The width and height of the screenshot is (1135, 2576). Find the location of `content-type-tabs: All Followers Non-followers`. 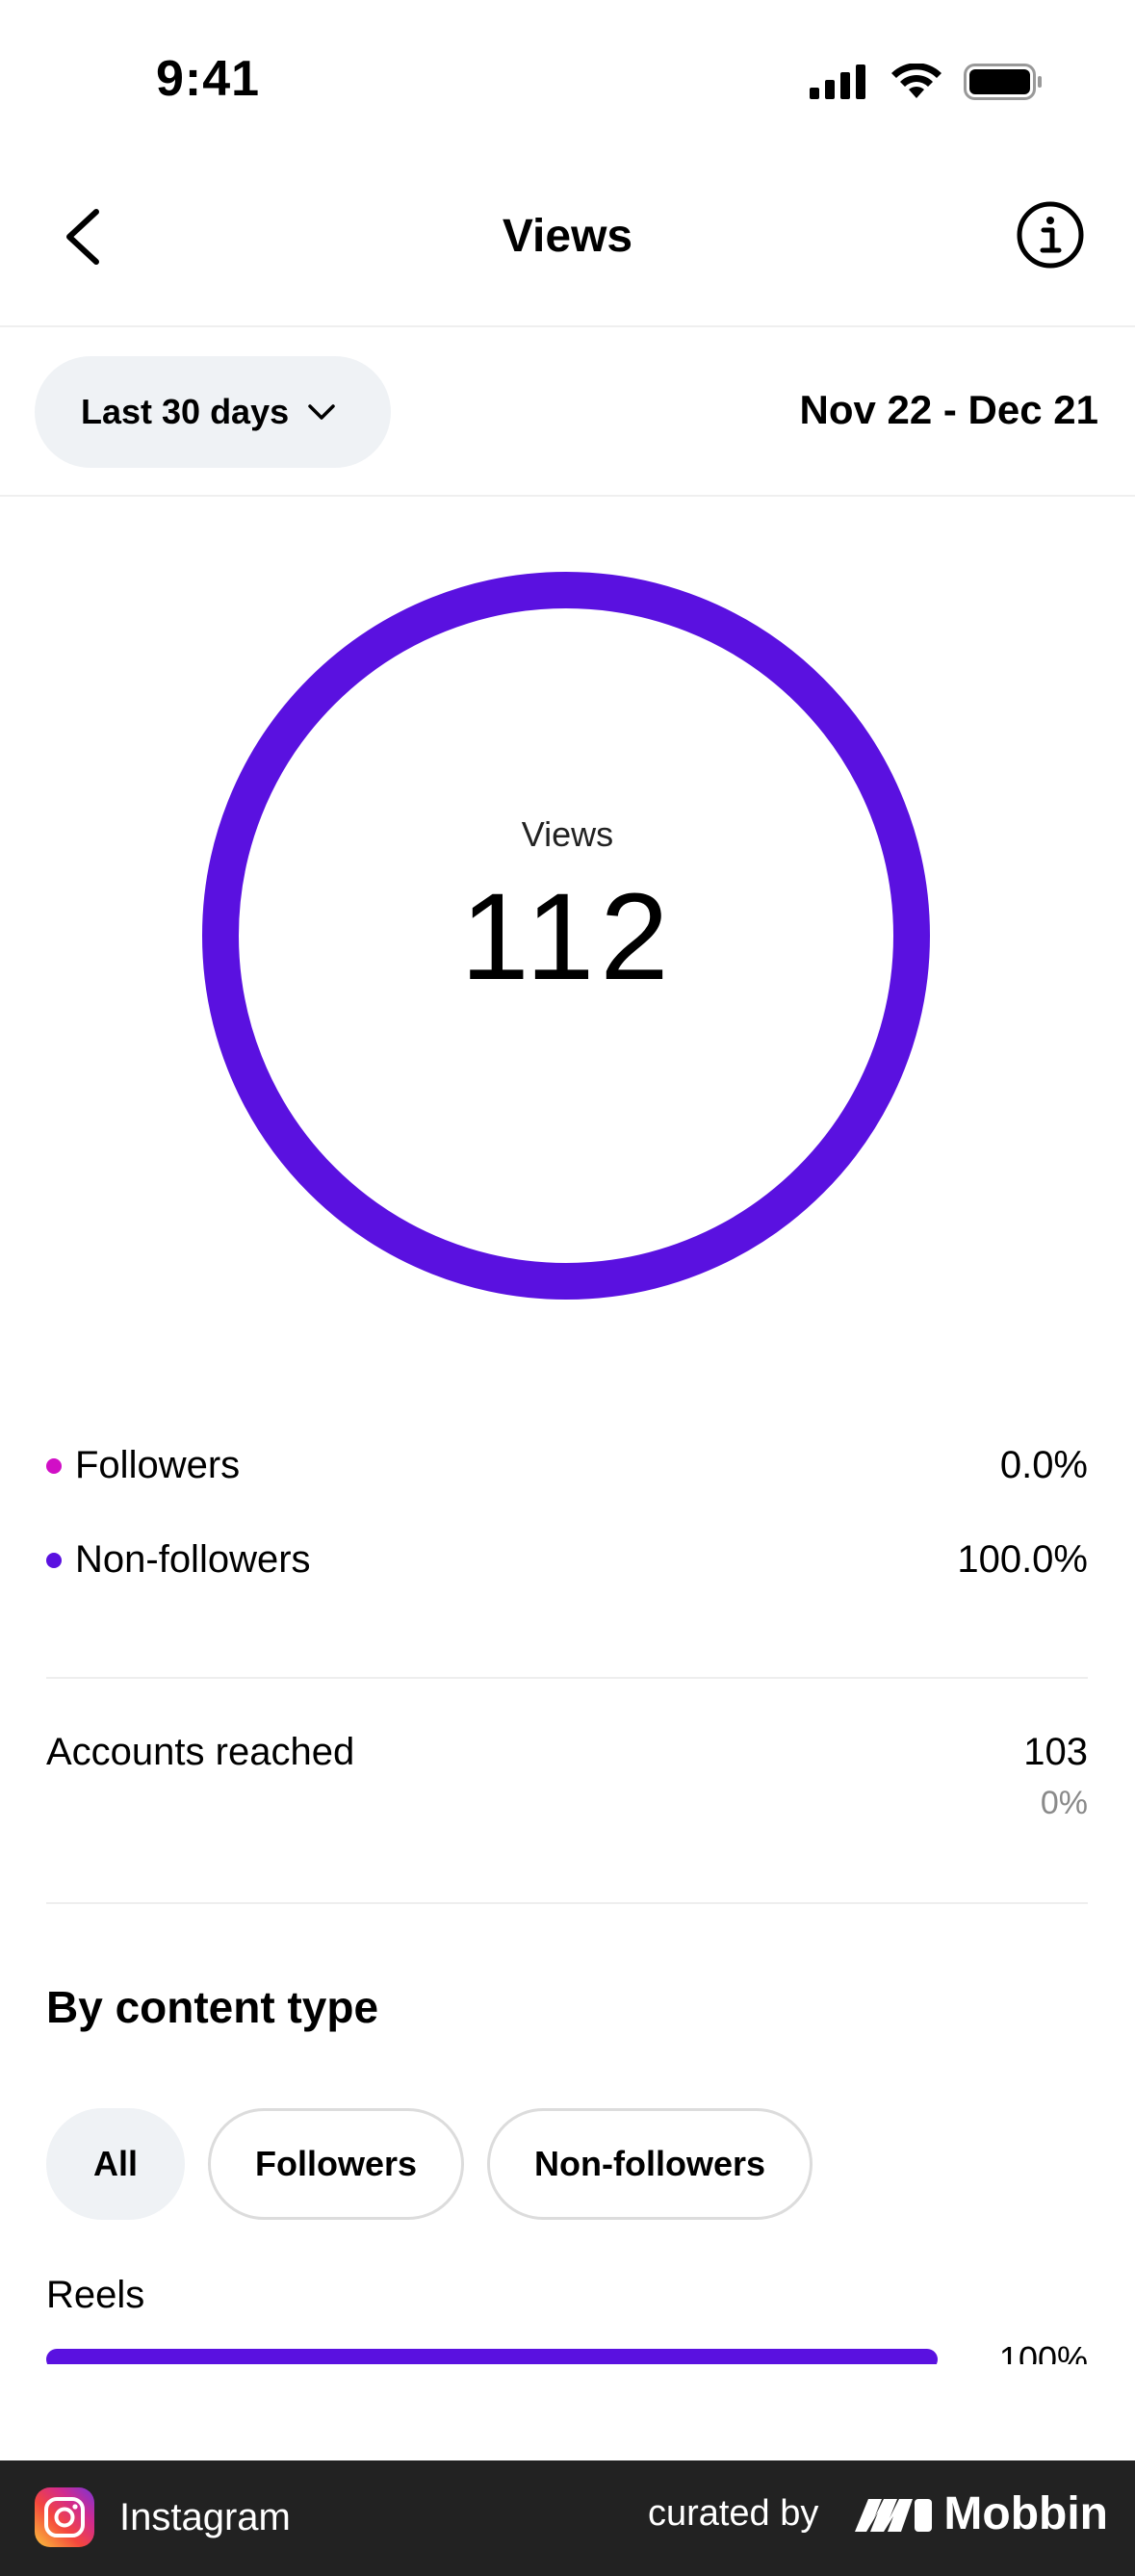

content-type-tabs: All Followers Non-followers is located at coordinates (429, 2164).